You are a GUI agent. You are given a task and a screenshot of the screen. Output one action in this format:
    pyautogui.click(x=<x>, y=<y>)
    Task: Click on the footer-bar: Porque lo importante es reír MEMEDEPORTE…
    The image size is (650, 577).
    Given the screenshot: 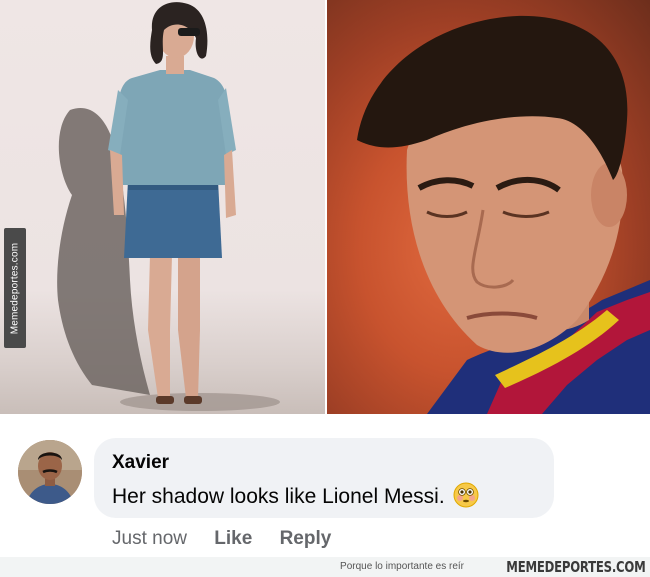 What is the action you would take?
    pyautogui.click(x=325, y=567)
    